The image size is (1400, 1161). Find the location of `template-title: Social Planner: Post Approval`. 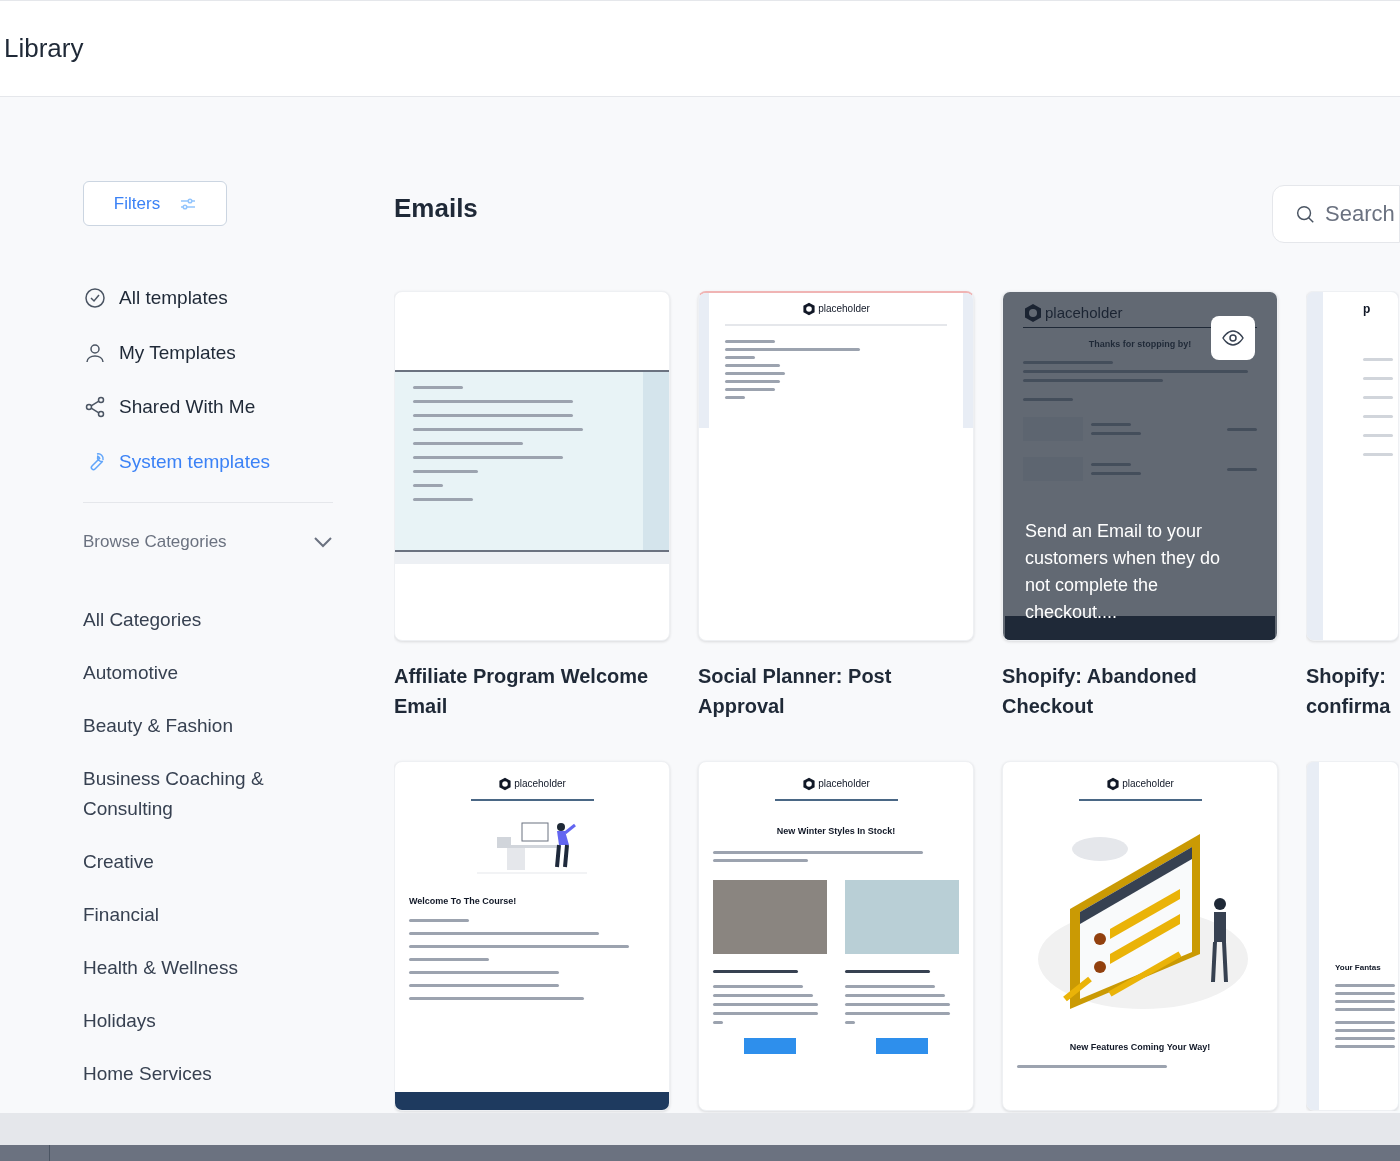

template-title: Social Planner: Post Approval is located at coordinates (795, 691).